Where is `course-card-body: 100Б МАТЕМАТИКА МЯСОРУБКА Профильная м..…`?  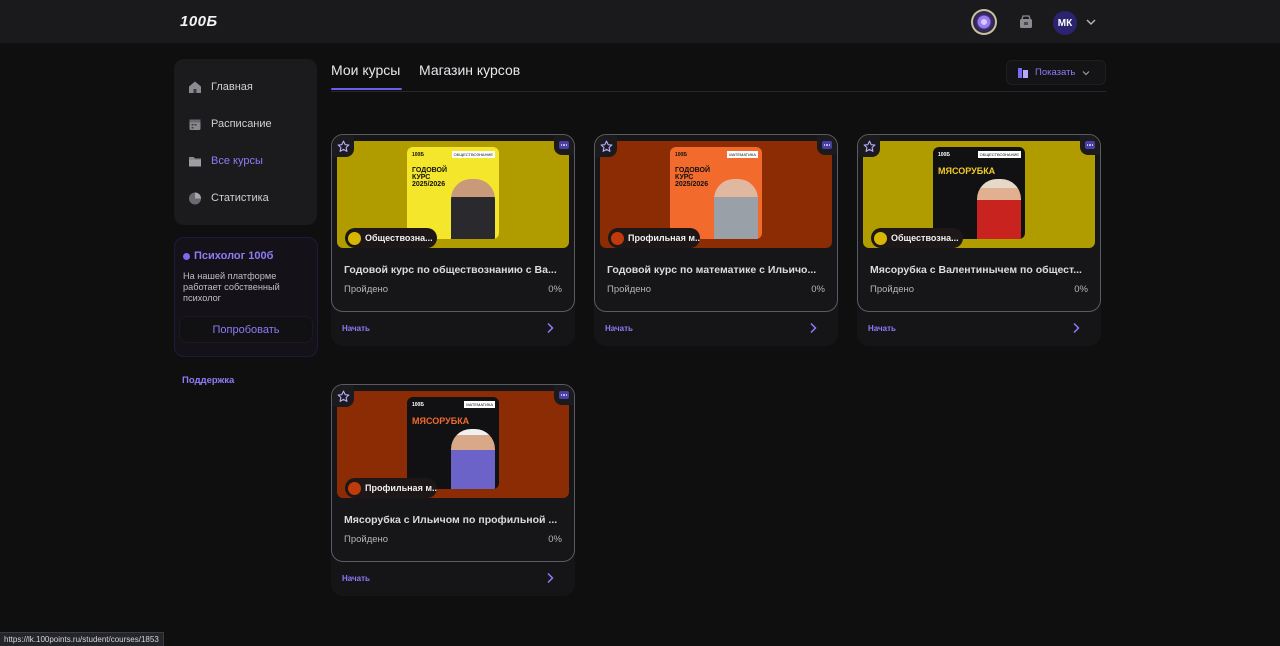 course-card-body: 100Б МАТЕМАТИКА МЯСОРУБКА Профильная м..… is located at coordinates (453, 473).